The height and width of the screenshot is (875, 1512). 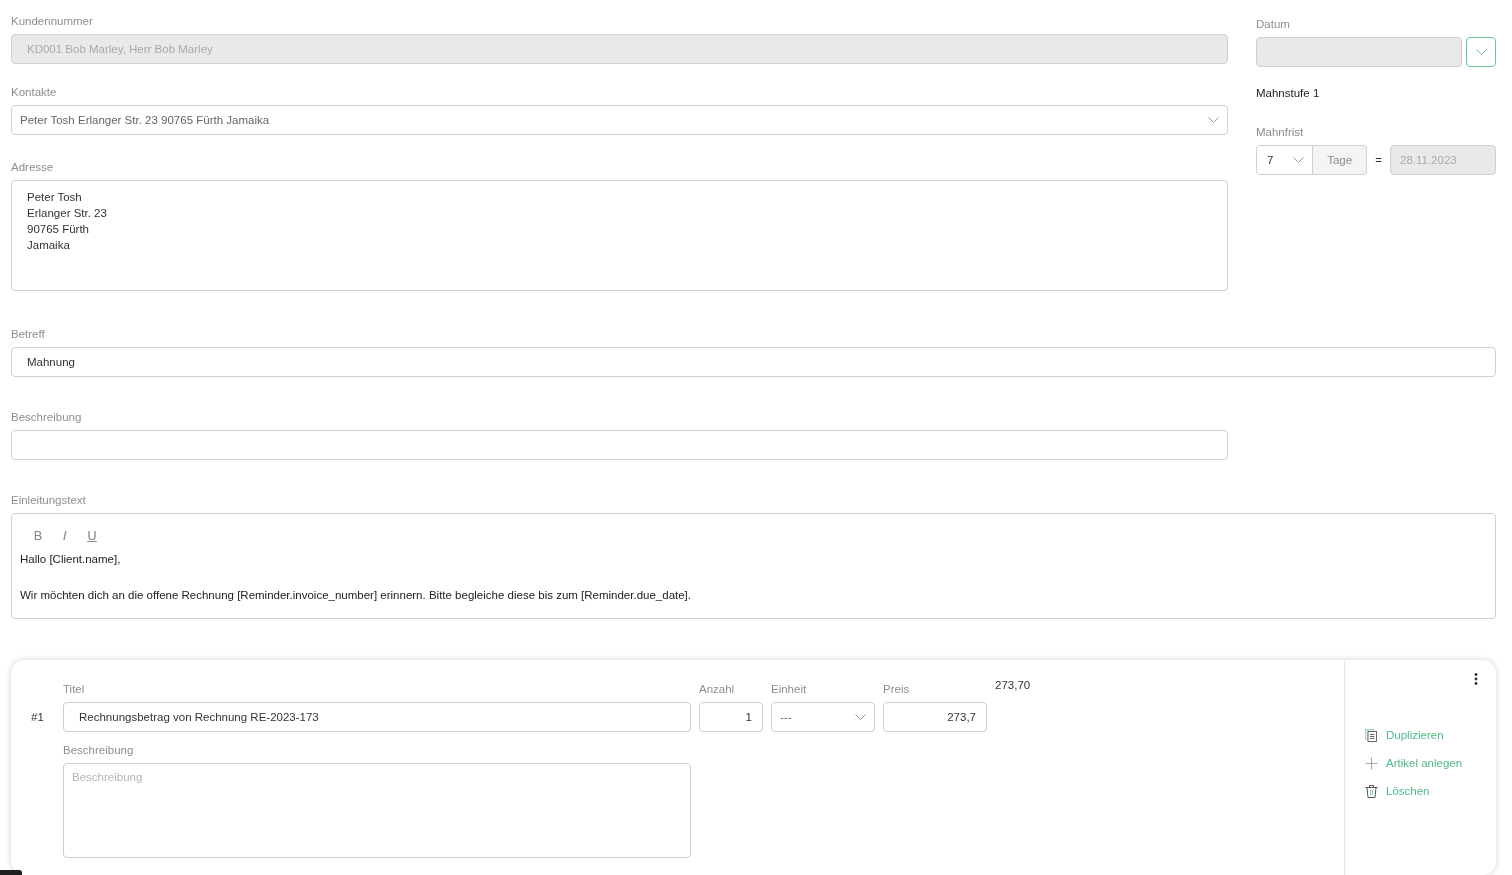 I want to click on trash-icon, so click(x=1371, y=791).